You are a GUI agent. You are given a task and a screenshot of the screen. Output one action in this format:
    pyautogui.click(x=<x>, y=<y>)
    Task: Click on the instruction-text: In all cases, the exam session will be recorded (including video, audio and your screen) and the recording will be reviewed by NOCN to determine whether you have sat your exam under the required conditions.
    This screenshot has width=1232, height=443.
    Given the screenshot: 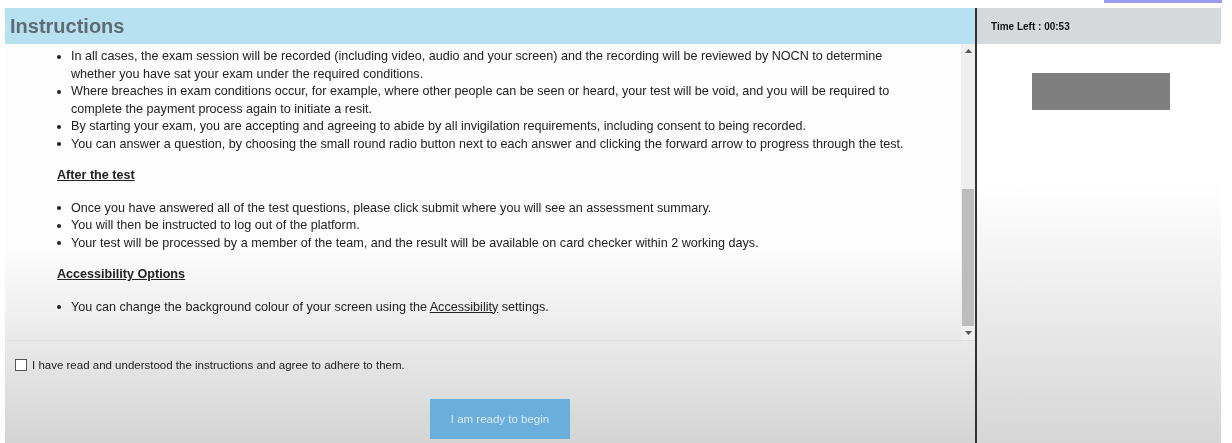 What is the action you would take?
    pyautogui.click(x=477, y=65)
    